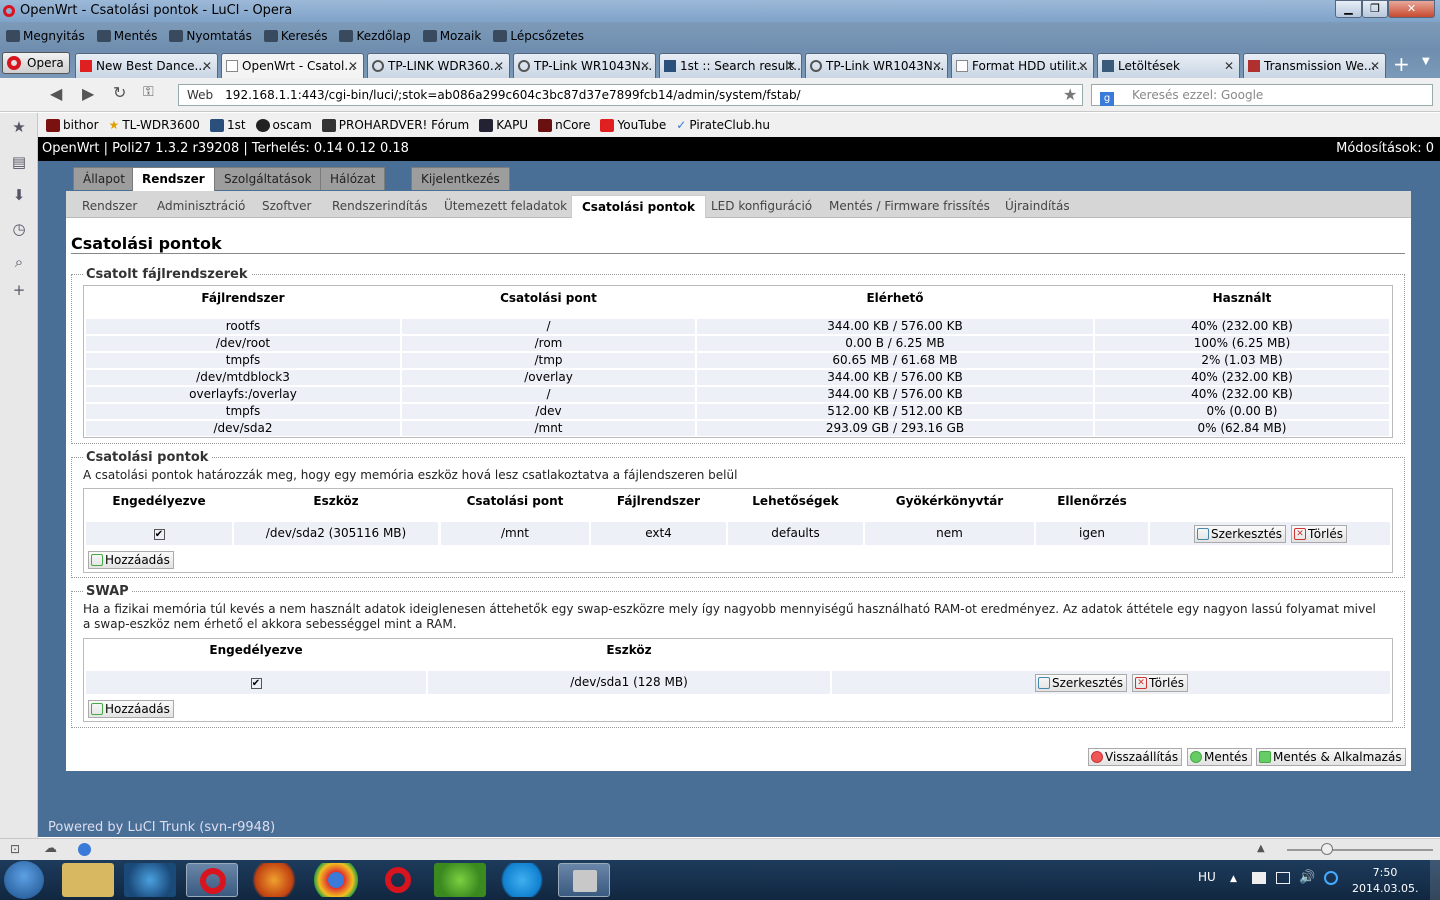 Image resolution: width=1440 pixels, height=900 pixels. Describe the element at coordinates (1233, 879) in the screenshot. I see `tray-expand-icon: ▲` at that location.